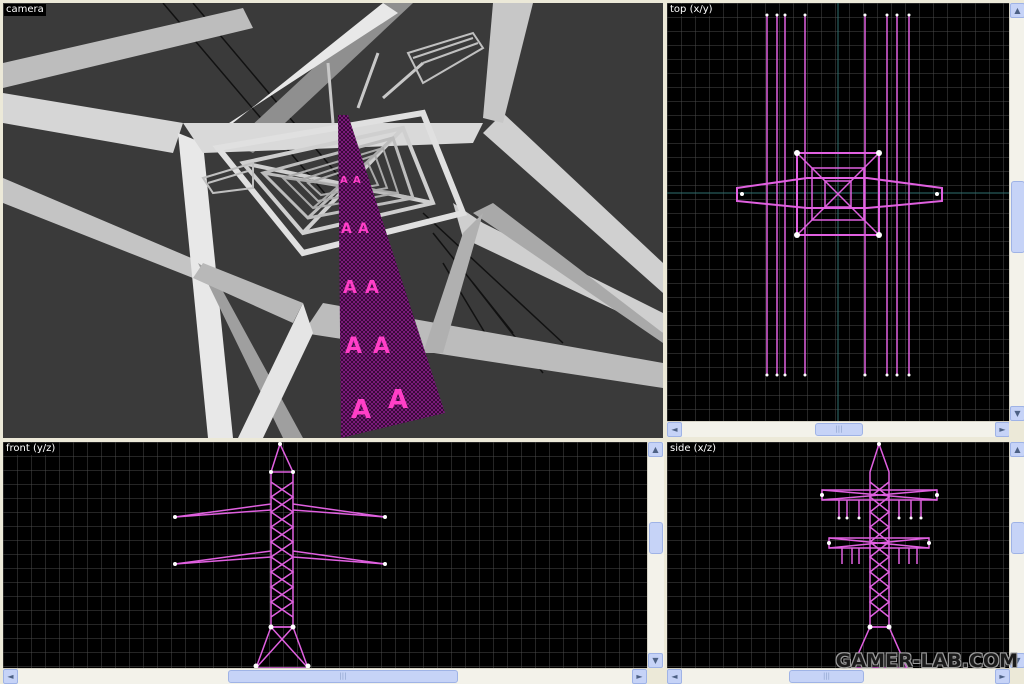 The height and width of the screenshot is (684, 1024). I want to click on top-scroll-corner, so click(1016, 429).